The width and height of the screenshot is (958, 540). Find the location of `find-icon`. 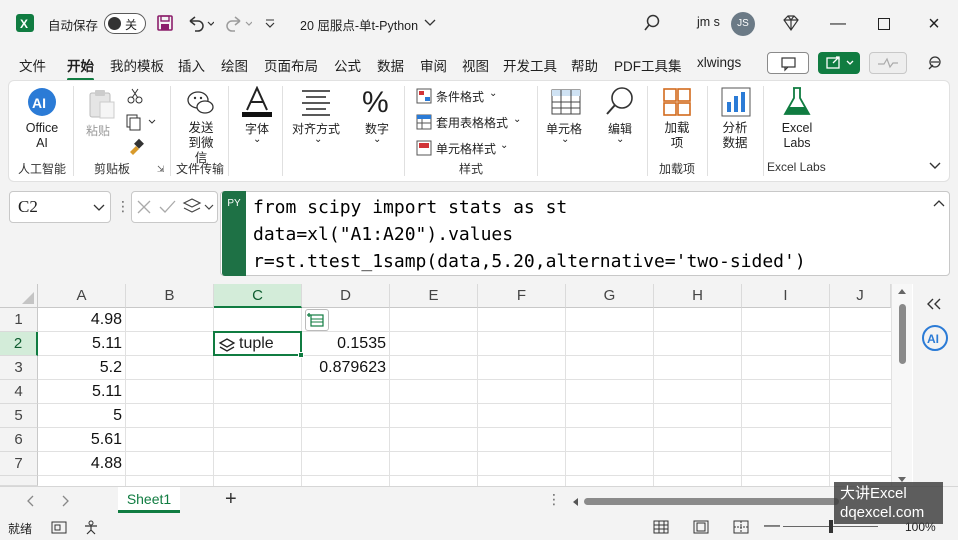

find-icon is located at coordinates (620, 102).